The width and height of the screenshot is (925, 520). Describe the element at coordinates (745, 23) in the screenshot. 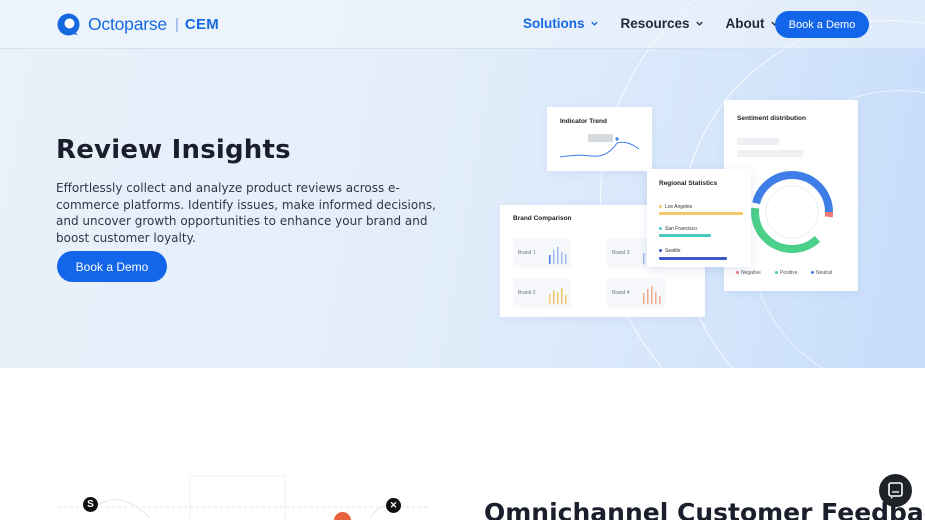

I see `nav-label: About` at that location.